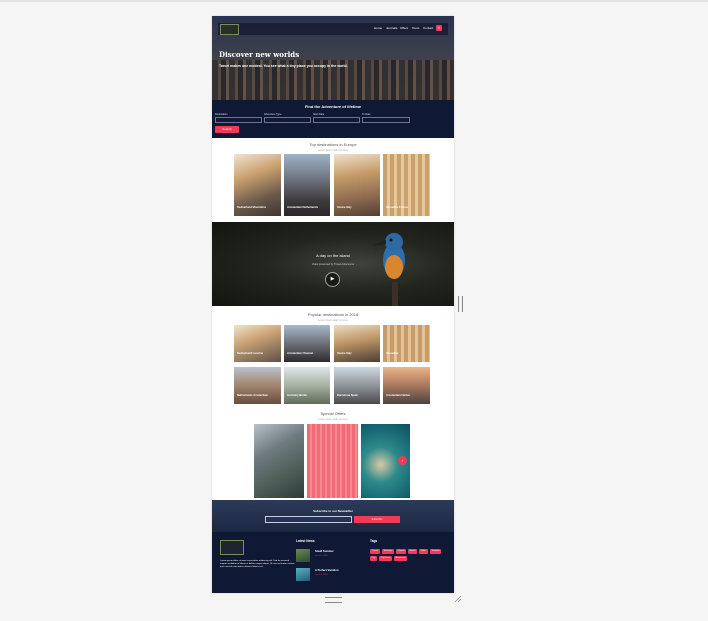 The image size is (708, 621). What do you see at coordinates (257, 343) in the screenshot?
I see `popular-card: Switzerland Lucerne` at bounding box center [257, 343].